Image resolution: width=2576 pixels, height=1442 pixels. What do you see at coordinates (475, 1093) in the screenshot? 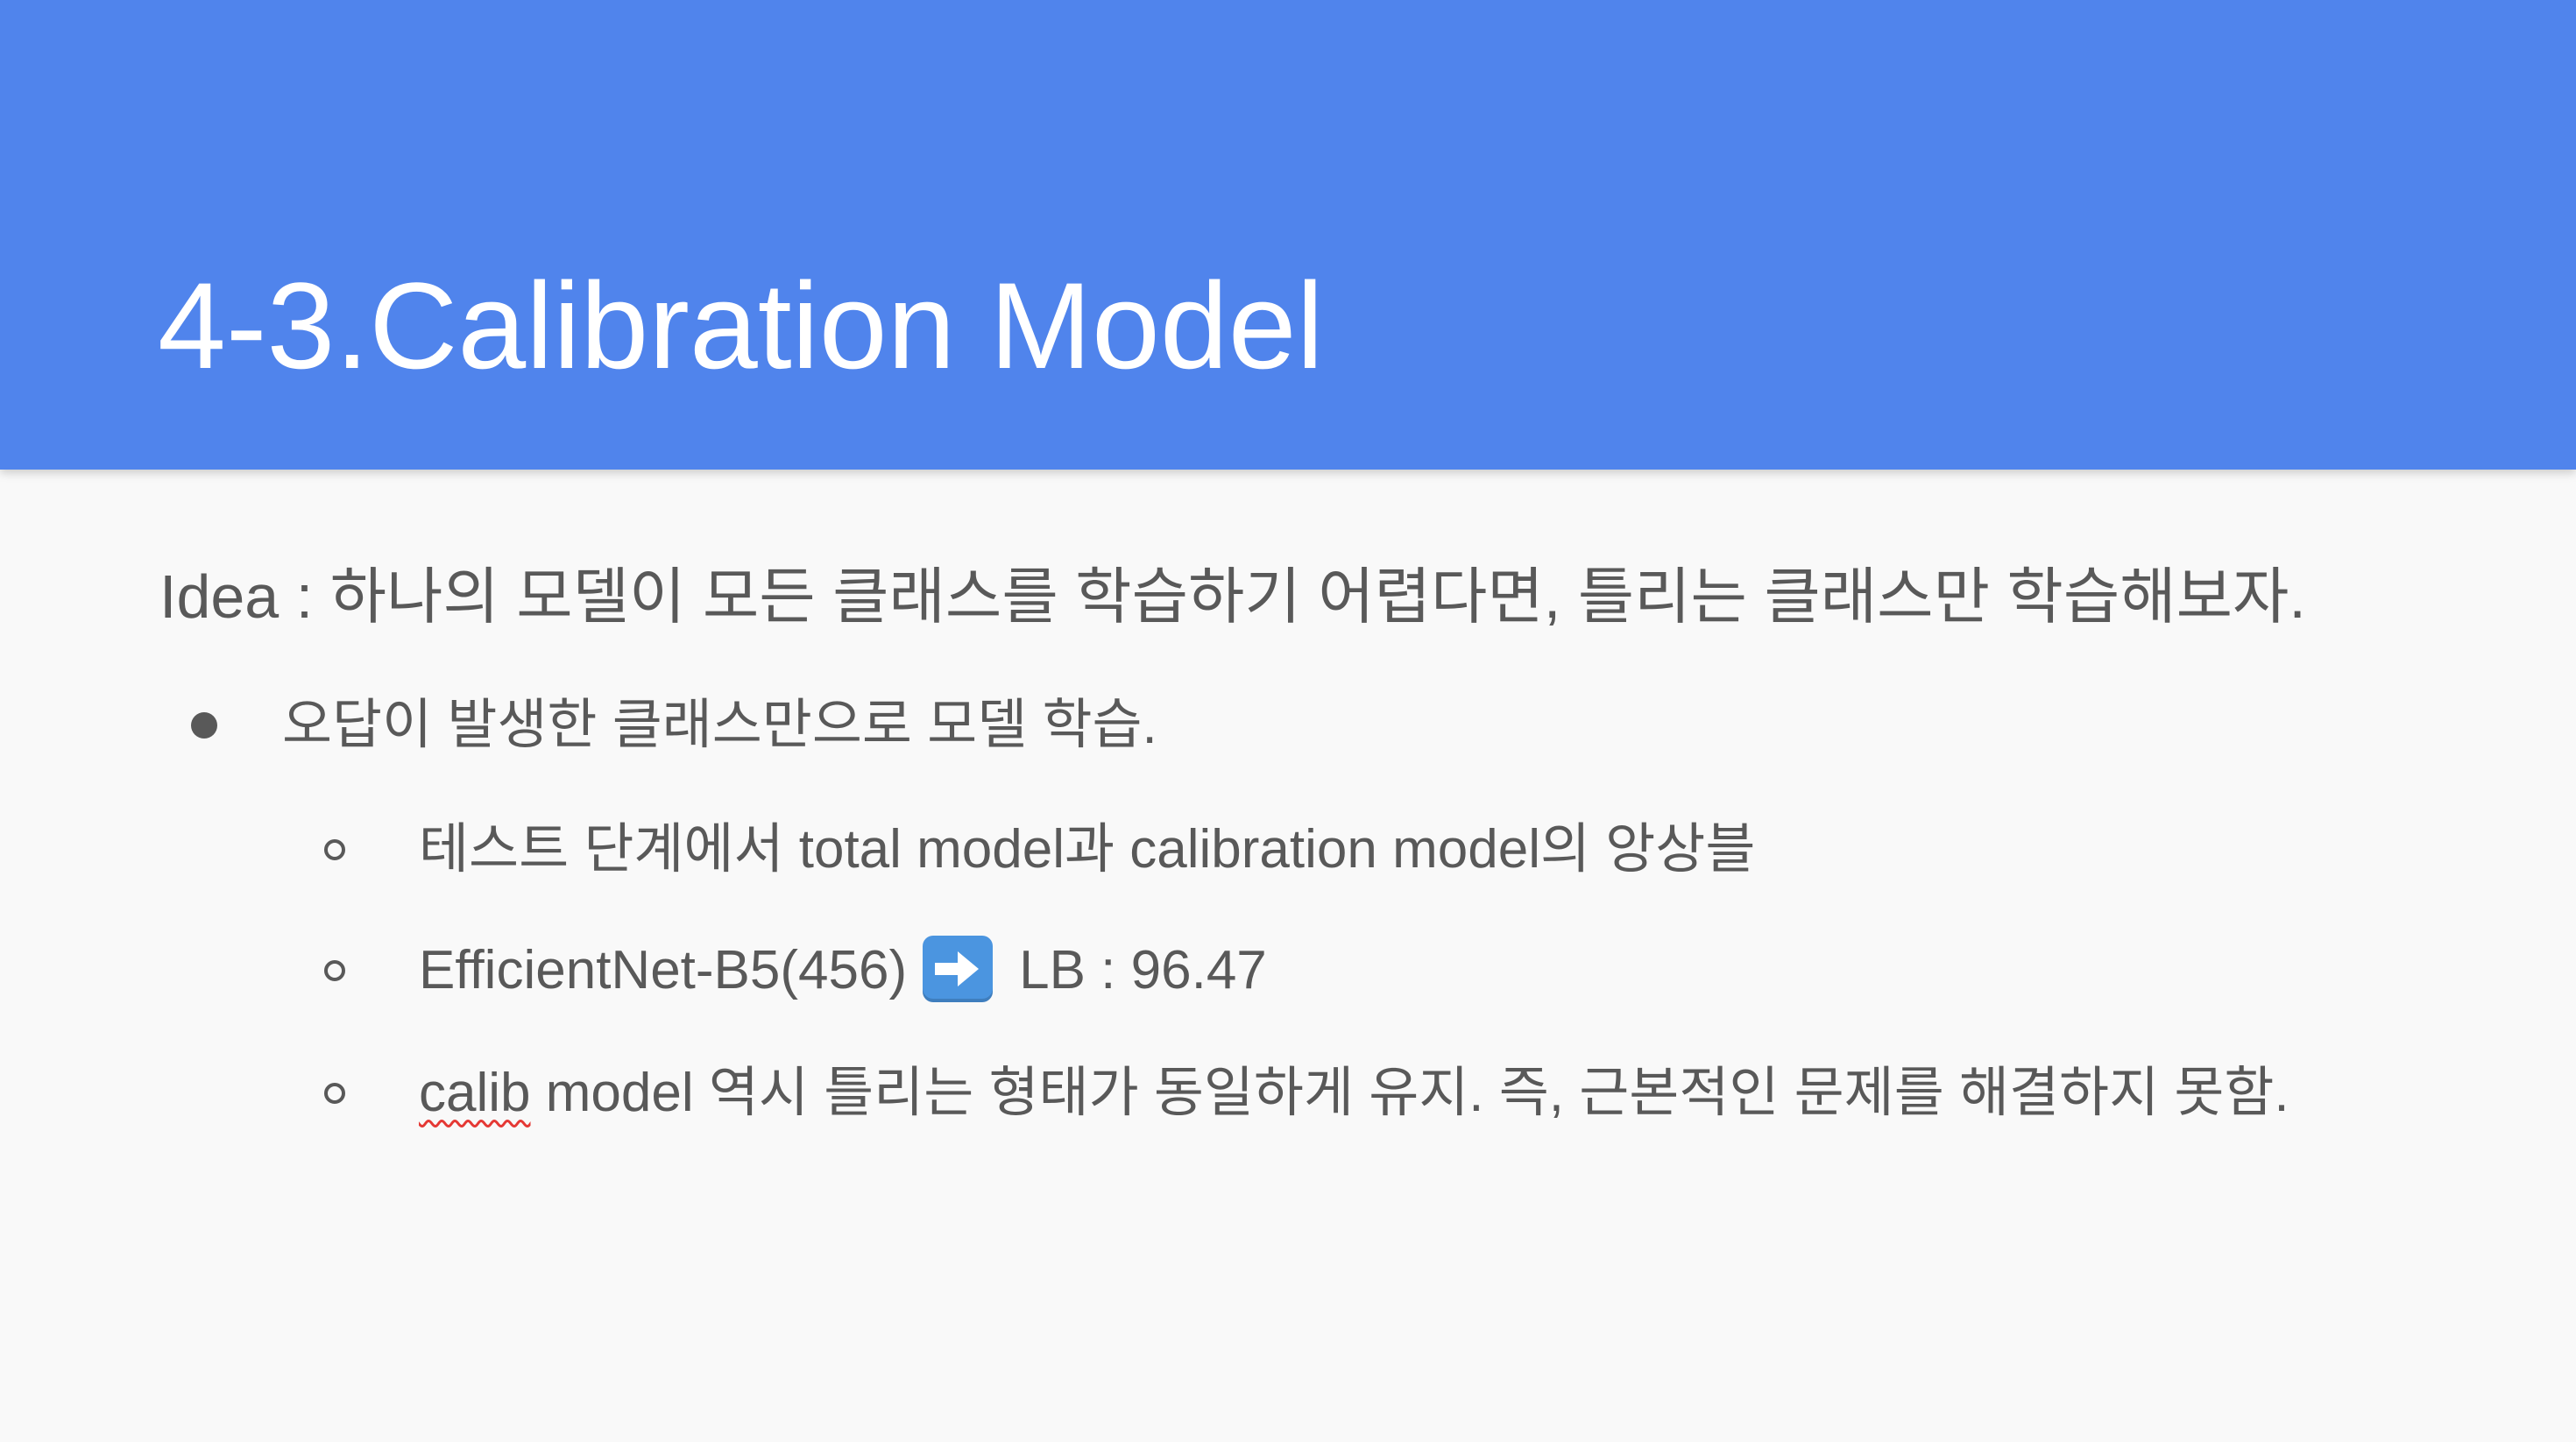
I see `misspelled-word: calib` at bounding box center [475, 1093].